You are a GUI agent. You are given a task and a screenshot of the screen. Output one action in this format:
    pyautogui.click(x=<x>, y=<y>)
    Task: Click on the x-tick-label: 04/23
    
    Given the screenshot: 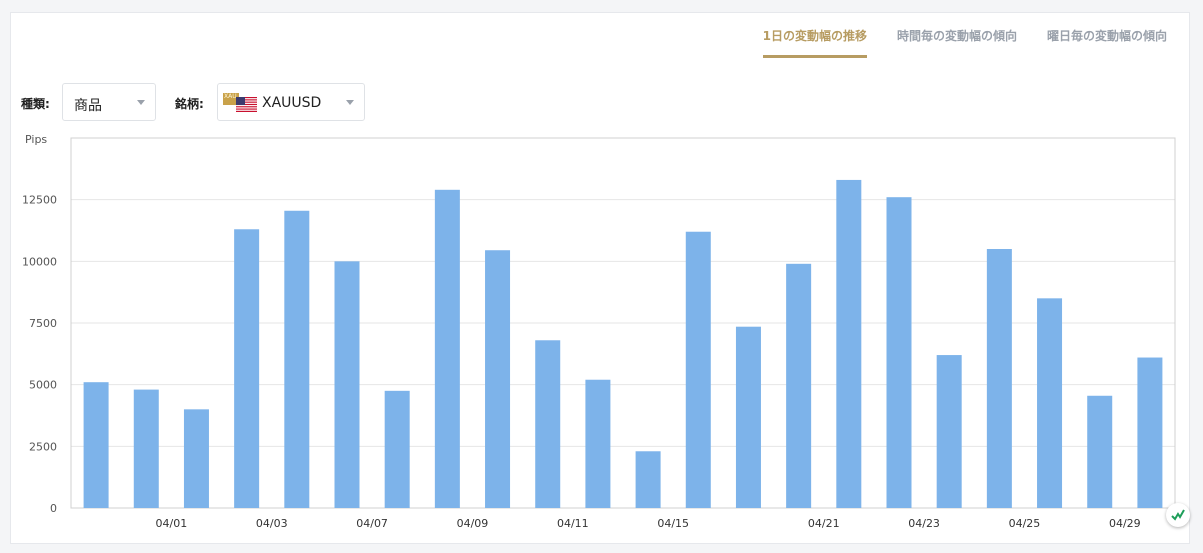 What is the action you would take?
    pyautogui.click(x=924, y=523)
    